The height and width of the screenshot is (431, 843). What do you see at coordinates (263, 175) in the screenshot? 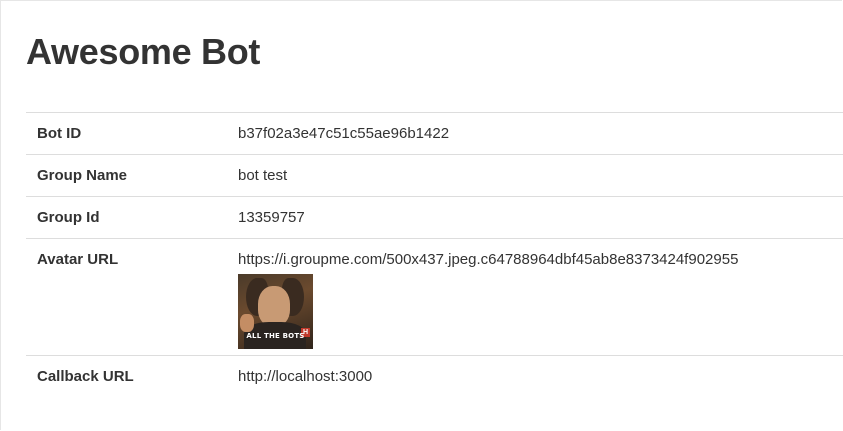
I see `group-name-value: bot test` at bounding box center [263, 175].